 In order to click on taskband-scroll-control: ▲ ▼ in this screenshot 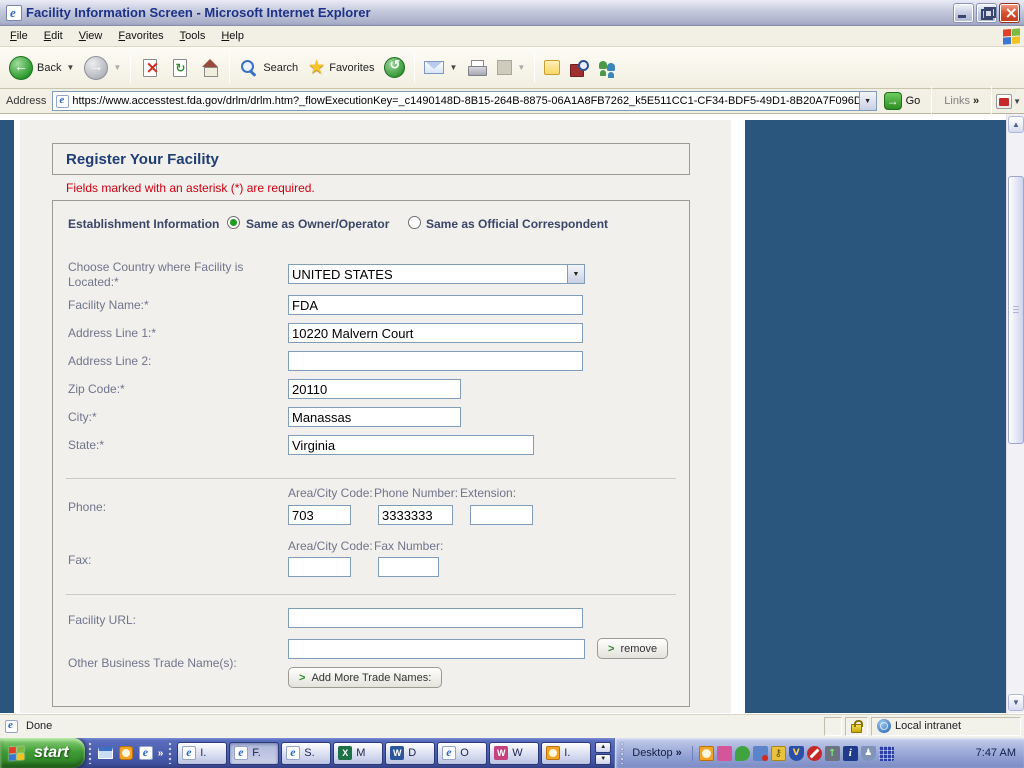, I will do `click(603, 753)`.